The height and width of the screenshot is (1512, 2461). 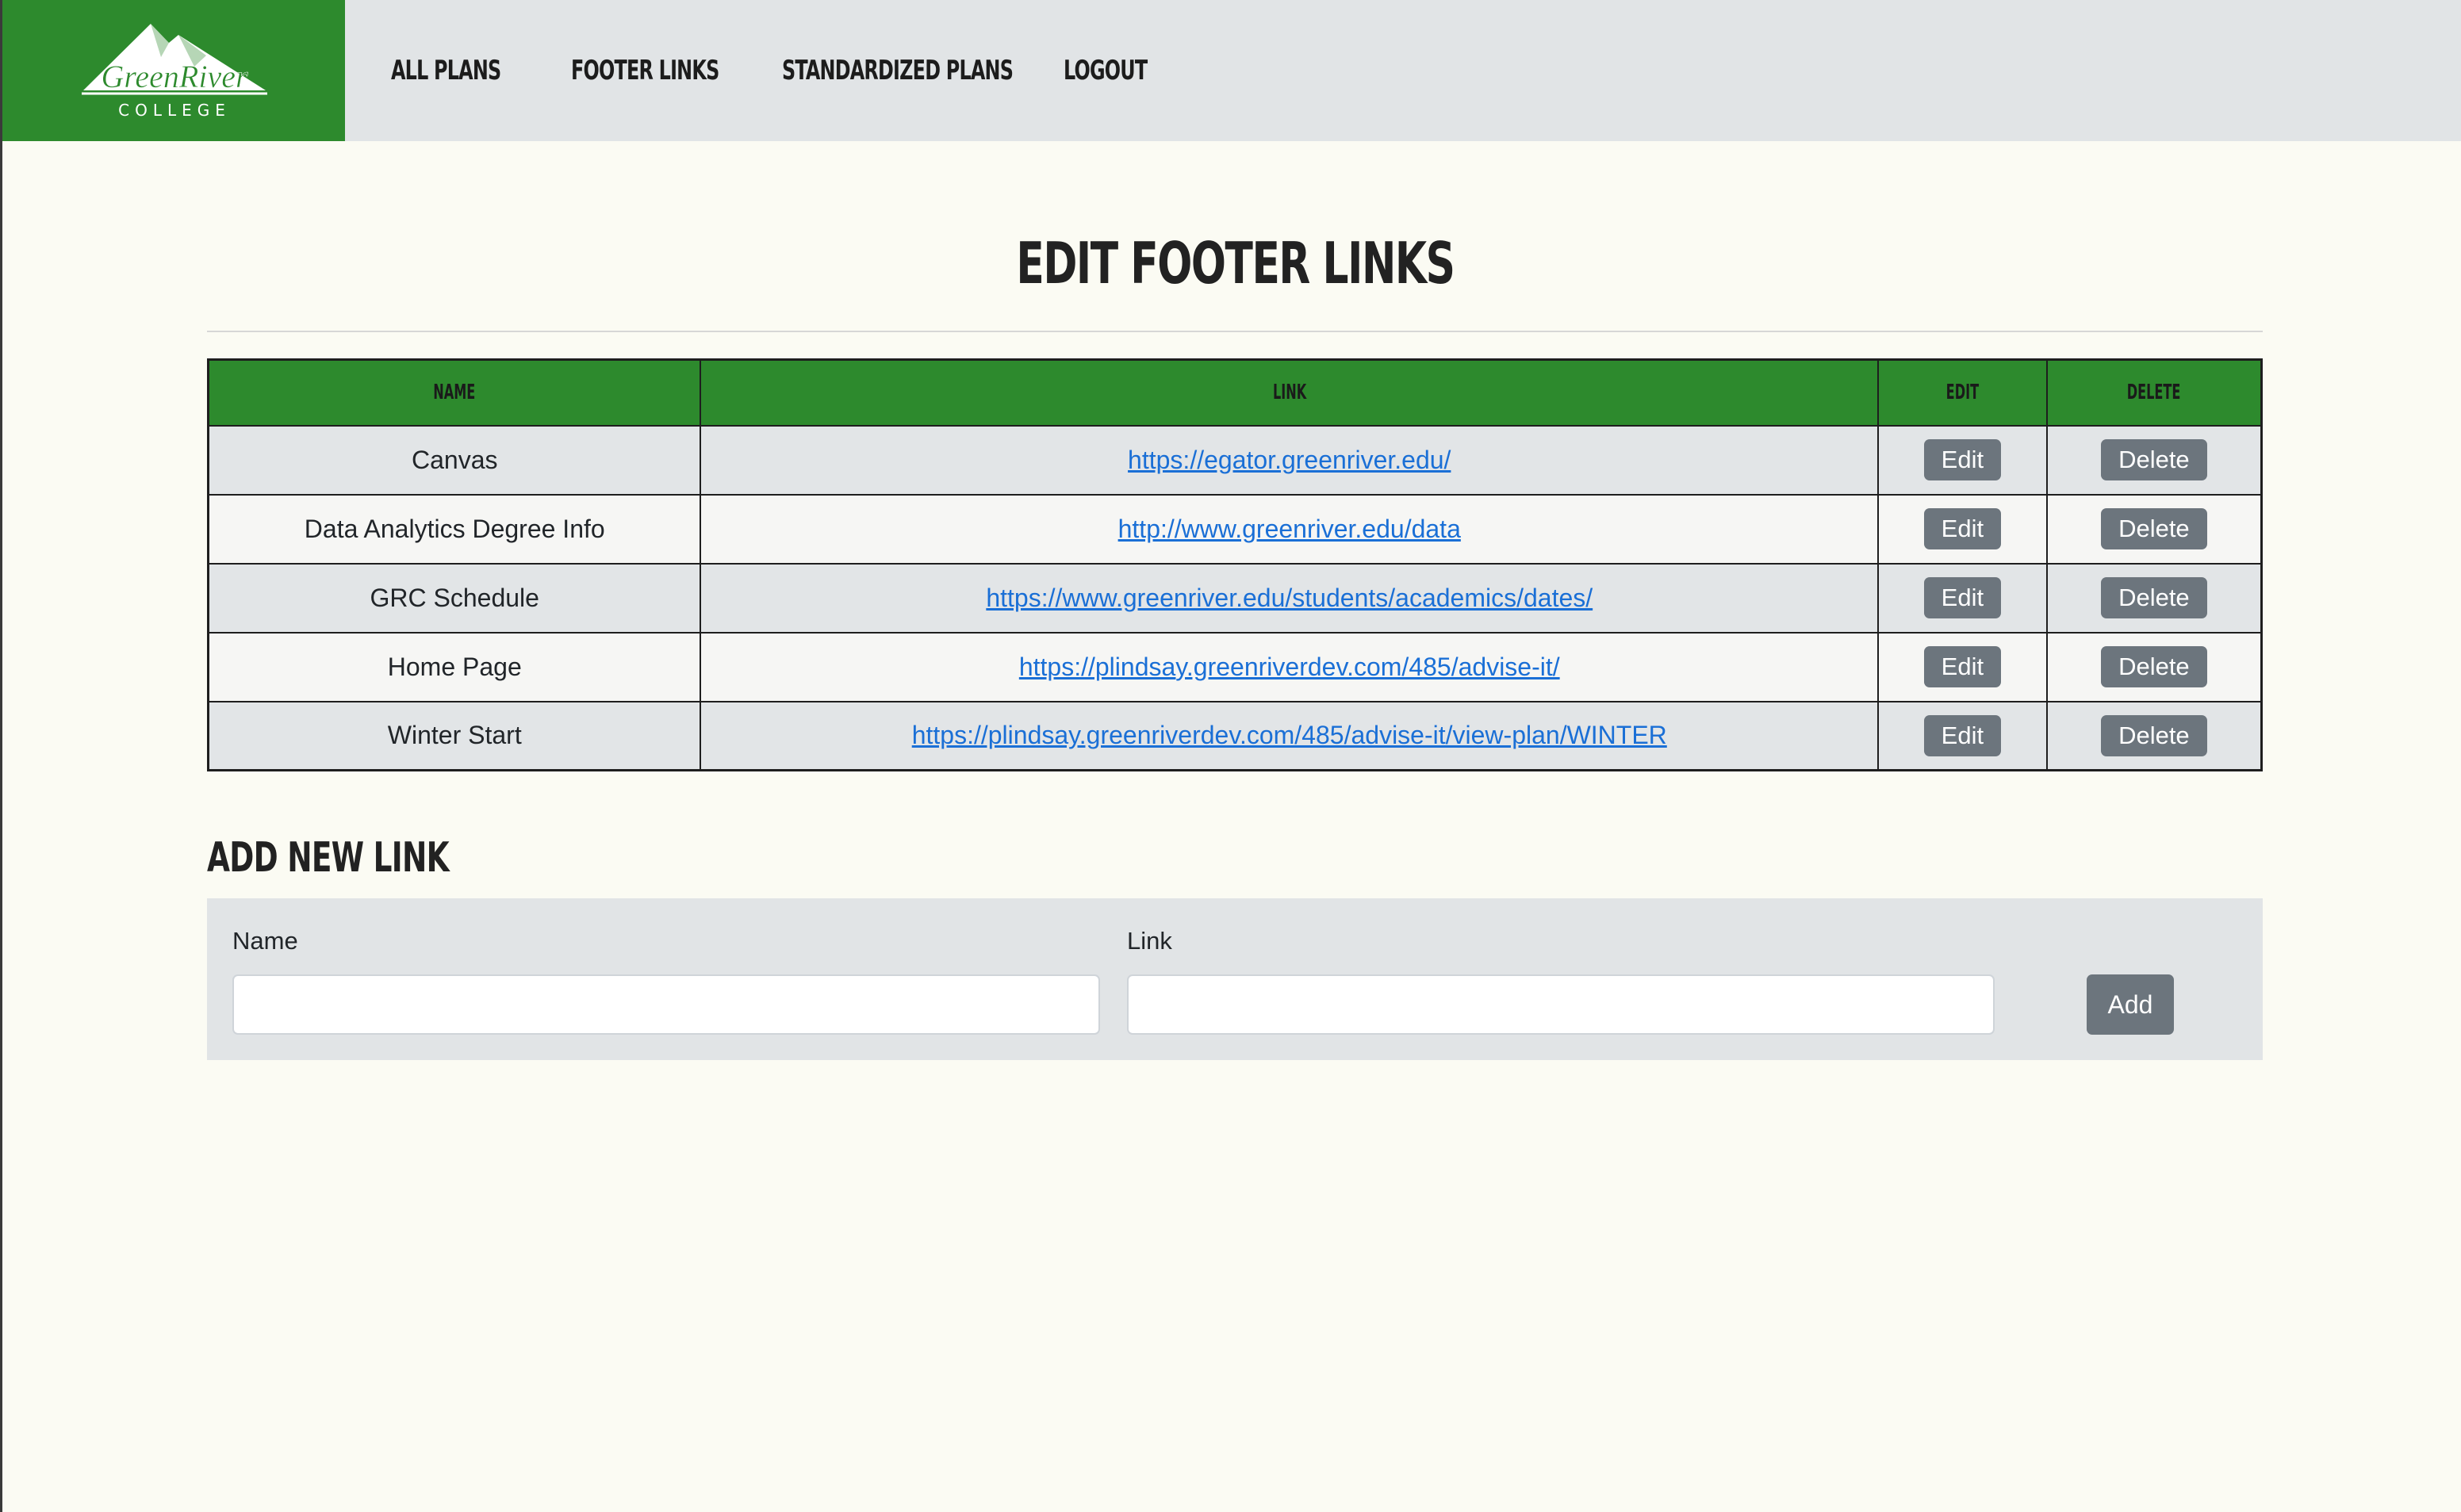 What do you see at coordinates (455, 666) in the screenshot?
I see `link-name-cell: Home Page` at bounding box center [455, 666].